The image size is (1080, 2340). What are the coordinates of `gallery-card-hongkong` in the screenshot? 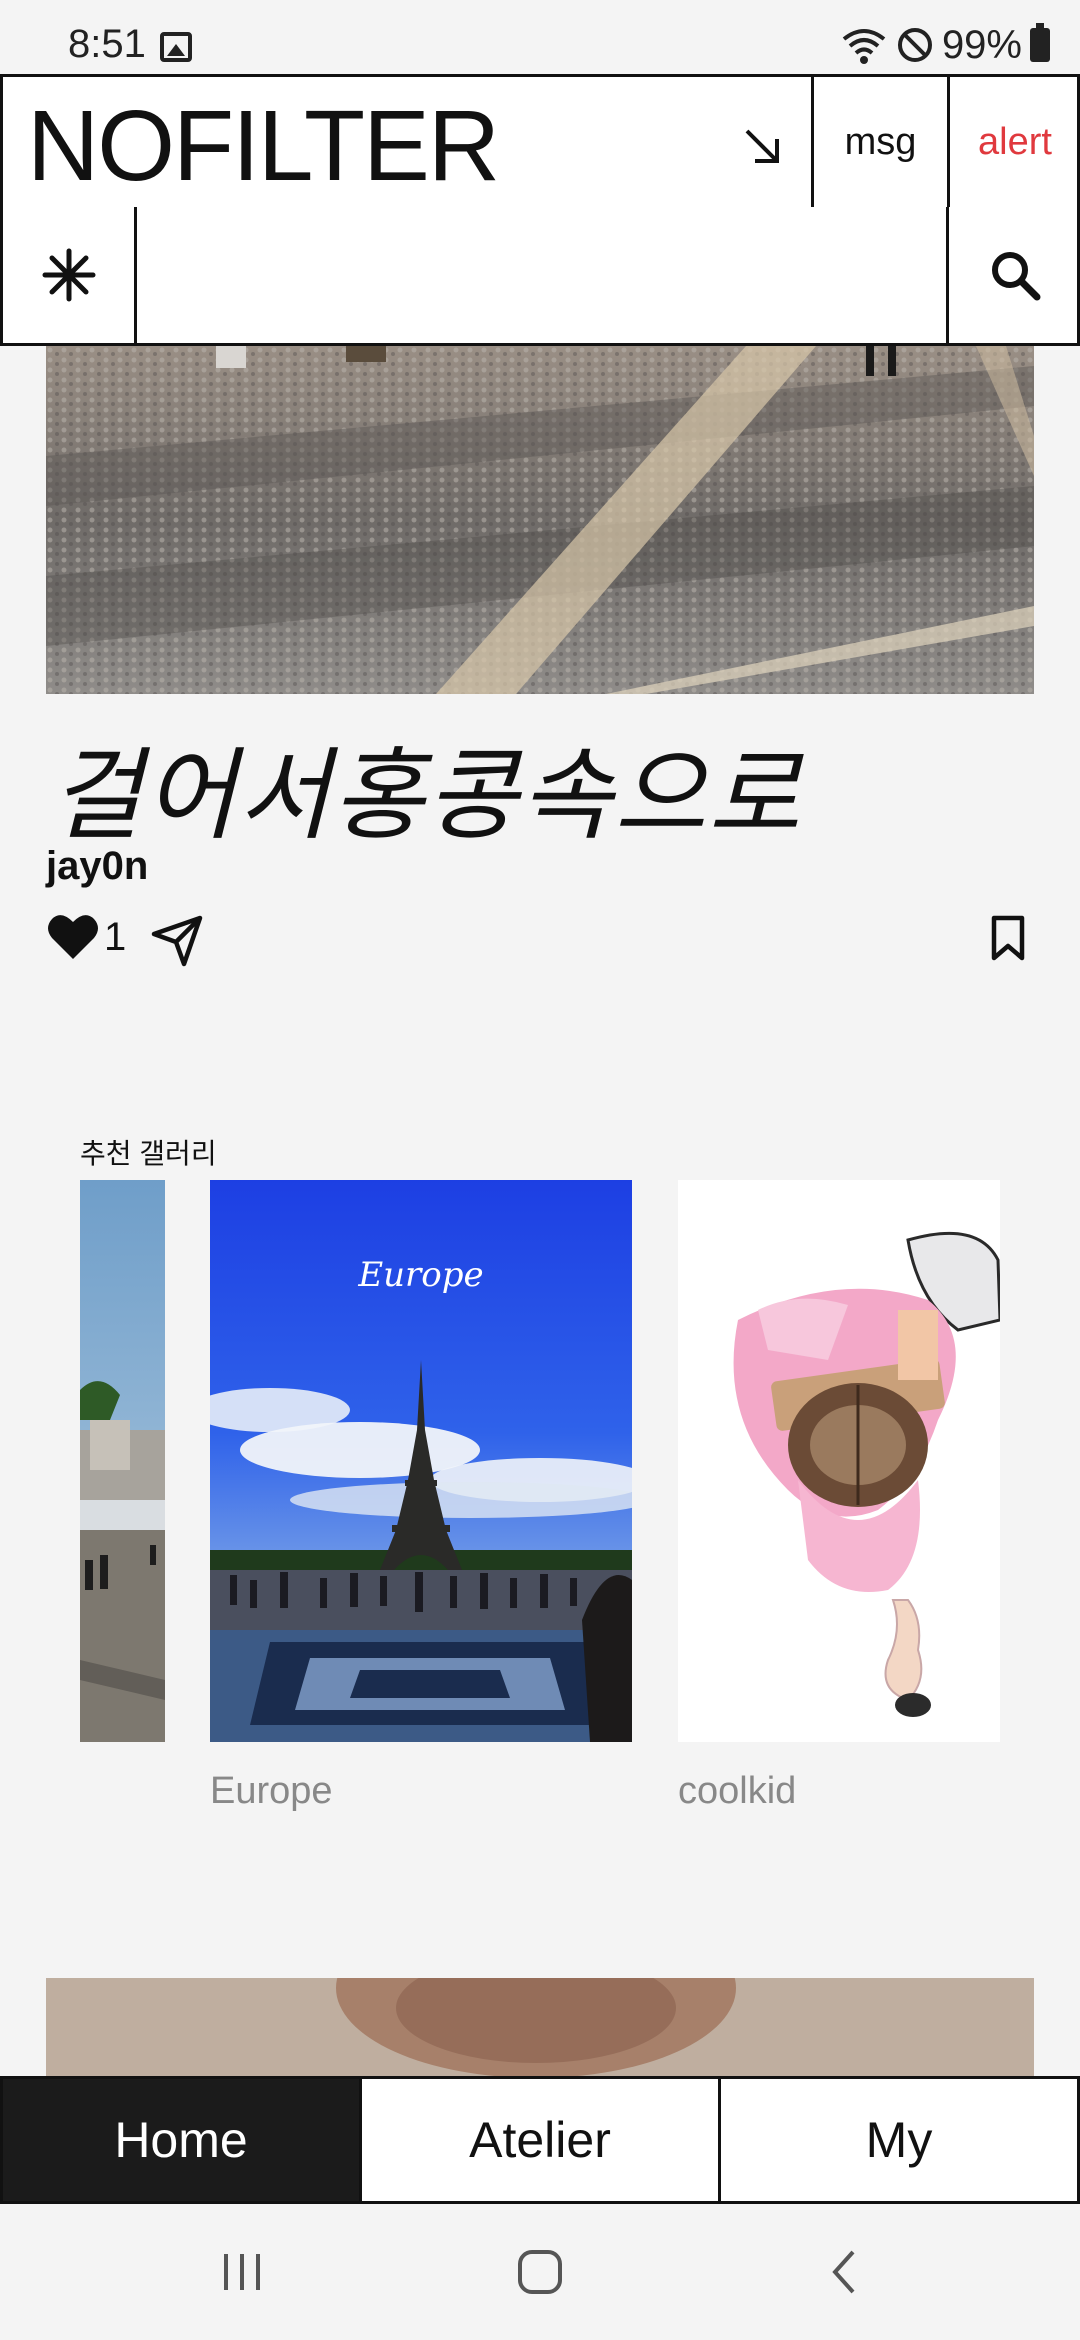 It's located at (122, 1461).